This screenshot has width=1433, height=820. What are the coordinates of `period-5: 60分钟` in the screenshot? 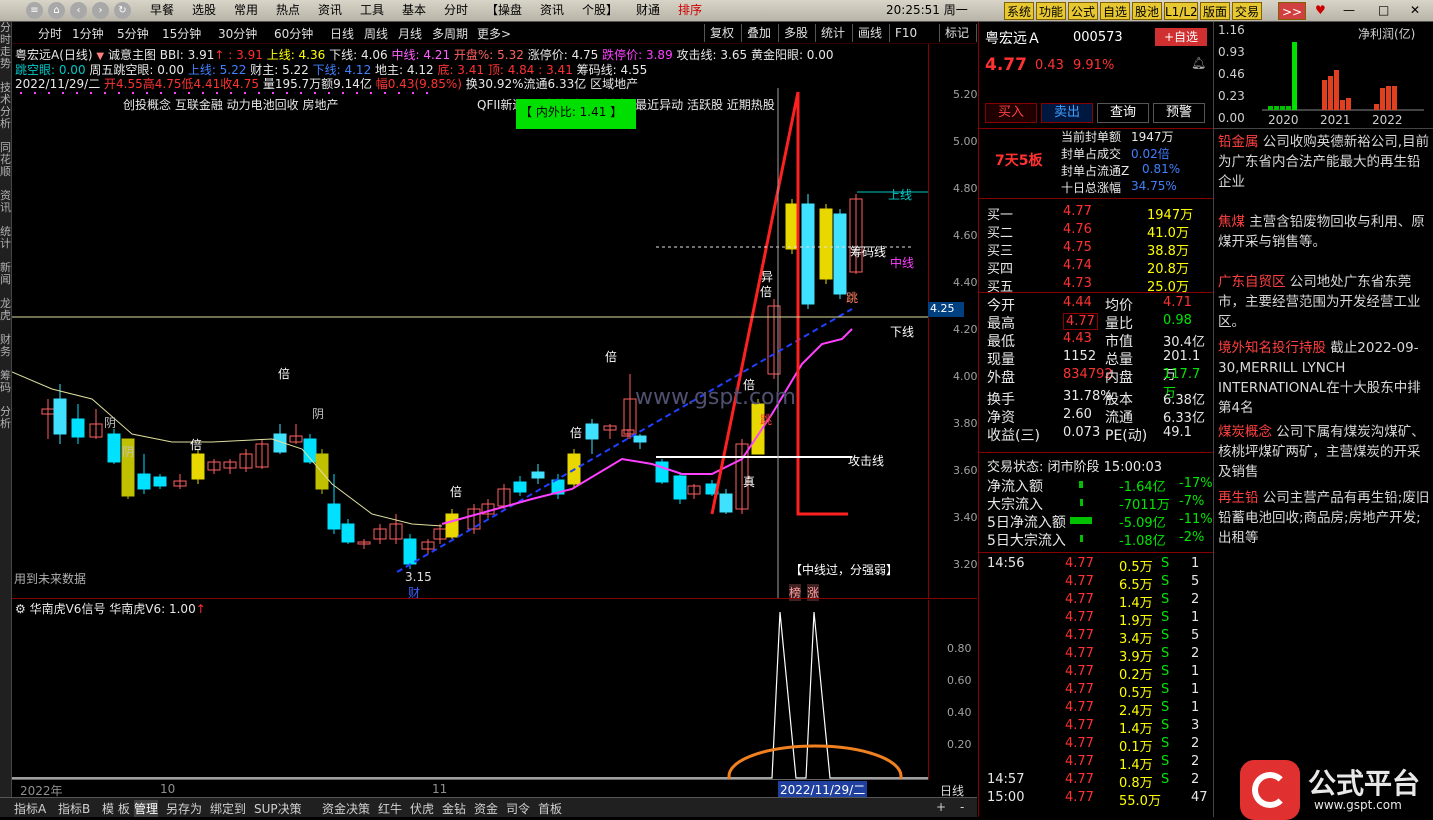 It's located at (293, 33).